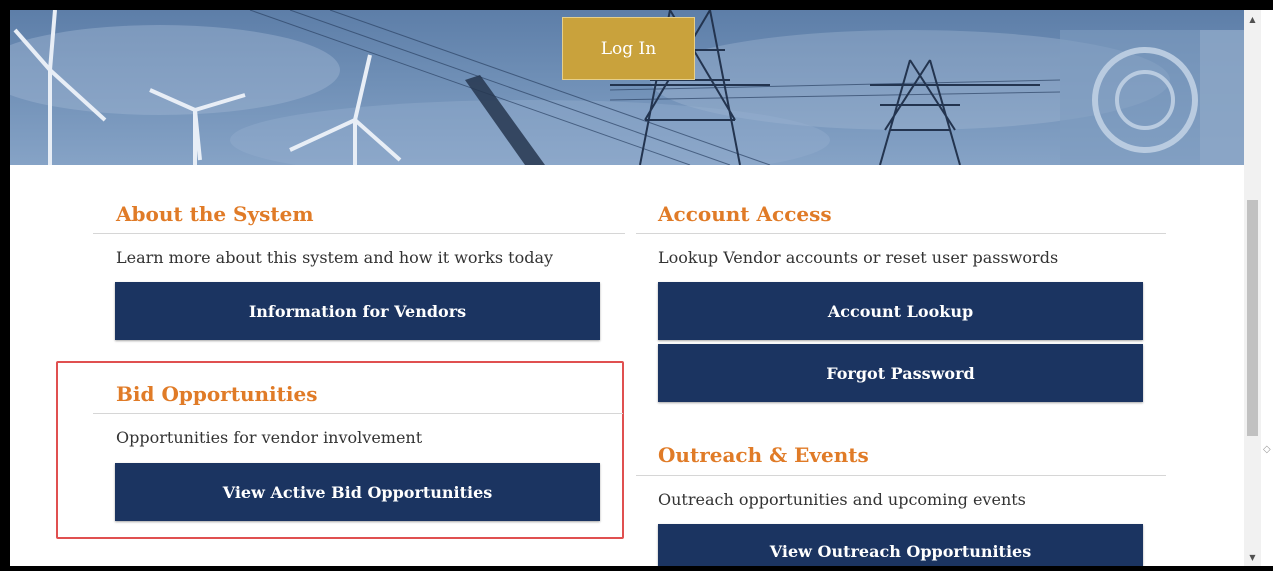 Image resolution: width=1273 pixels, height=571 pixels. What do you see at coordinates (1252, 557) in the screenshot?
I see `scroll-down-arrow-icon: ▼` at bounding box center [1252, 557].